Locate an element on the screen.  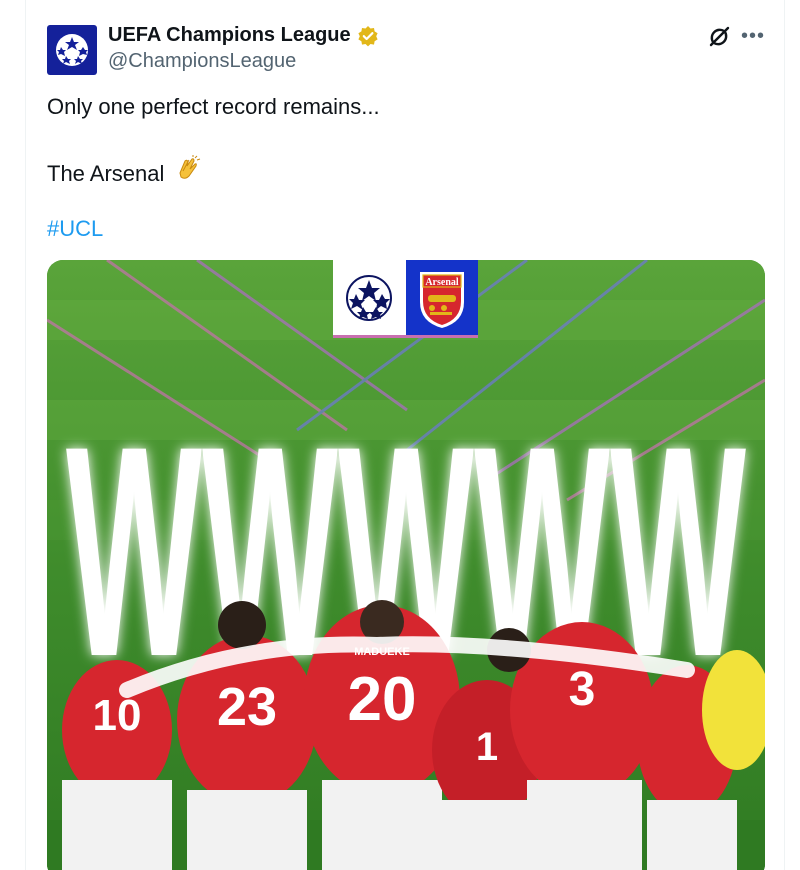
arsenal-crest: Arsenal is located at coordinates (442, 300).